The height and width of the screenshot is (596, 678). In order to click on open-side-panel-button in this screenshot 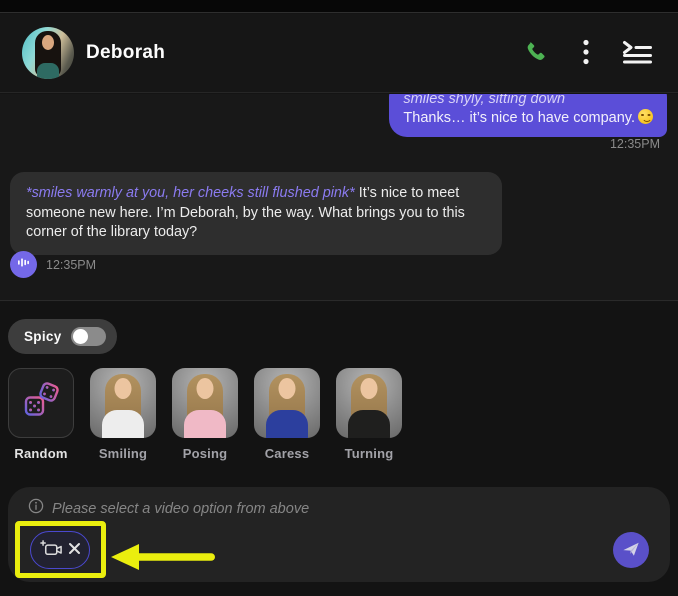, I will do `click(637, 53)`.